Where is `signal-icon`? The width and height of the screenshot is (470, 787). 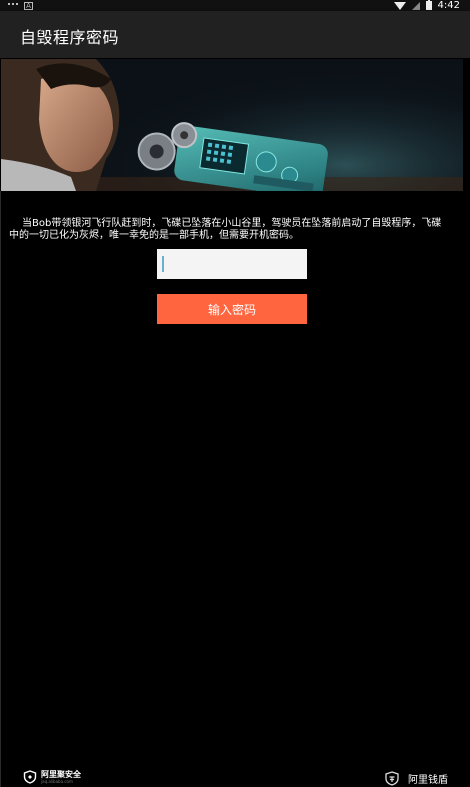 signal-icon is located at coordinates (415, 5).